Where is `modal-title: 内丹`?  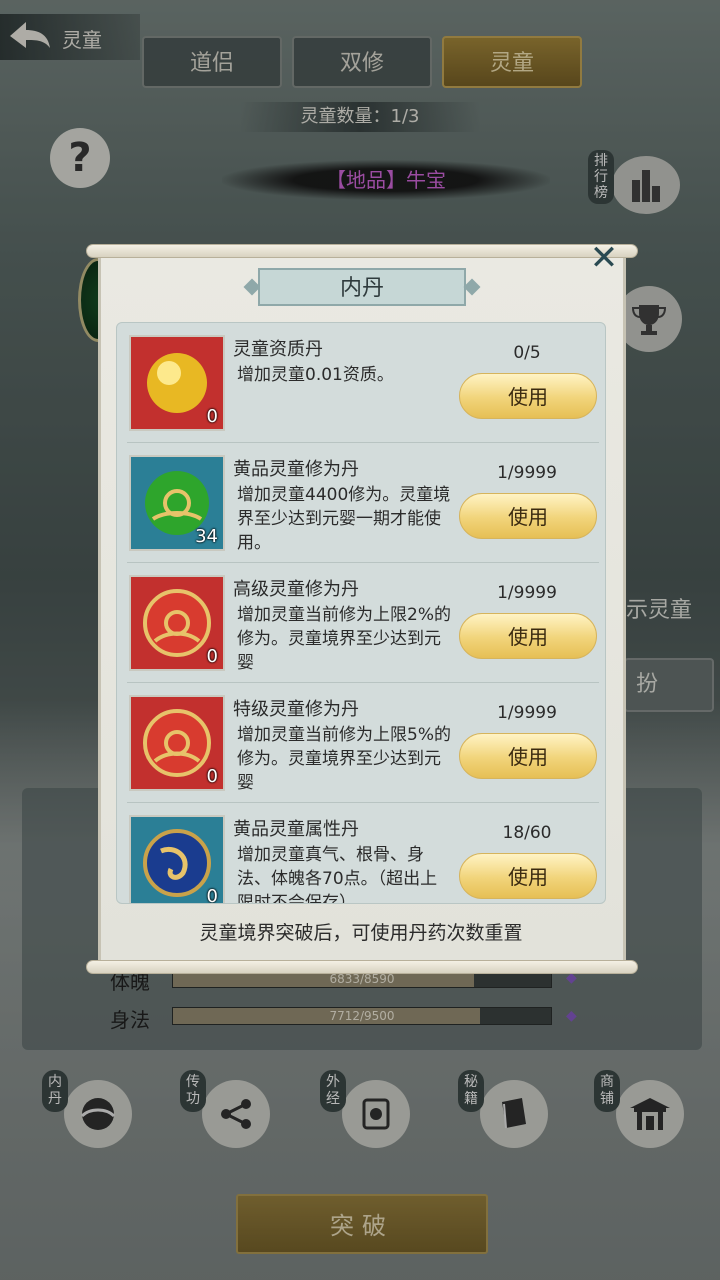 modal-title: 内丹 is located at coordinates (362, 287).